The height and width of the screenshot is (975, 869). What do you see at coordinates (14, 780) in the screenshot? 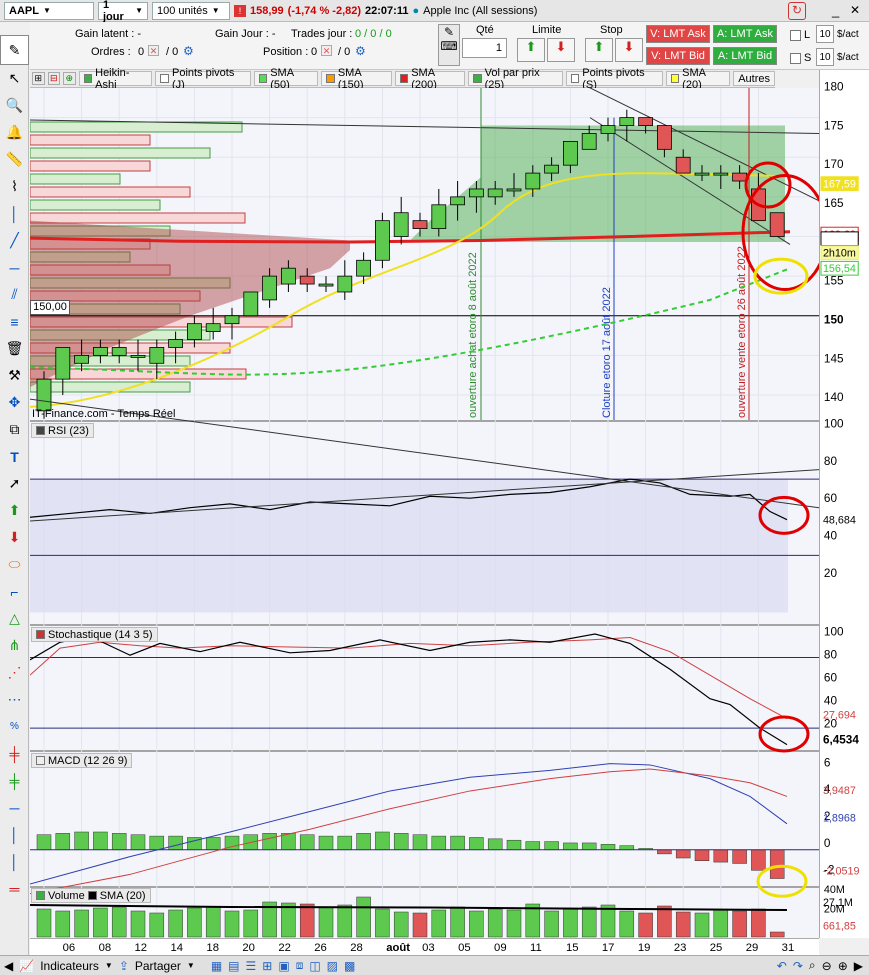
I see `hline-green-icon: ╪` at bounding box center [14, 780].